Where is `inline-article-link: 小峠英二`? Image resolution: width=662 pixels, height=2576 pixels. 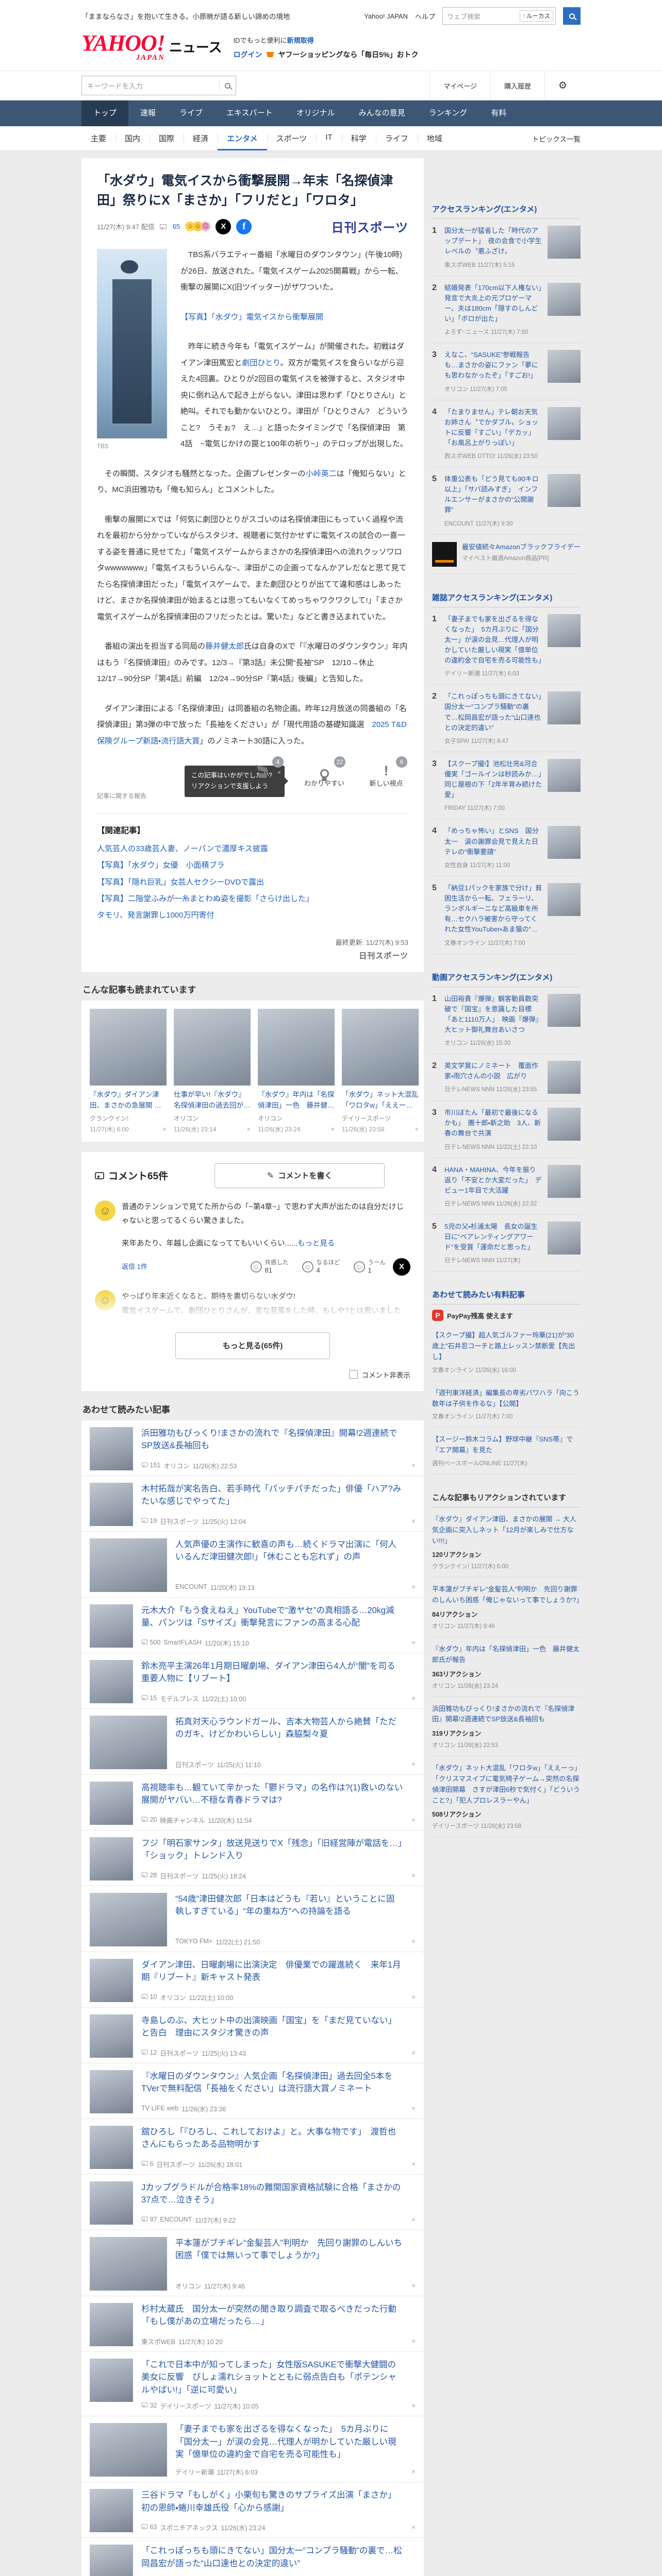 inline-article-link: 小峠英二 is located at coordinates (322, 473).